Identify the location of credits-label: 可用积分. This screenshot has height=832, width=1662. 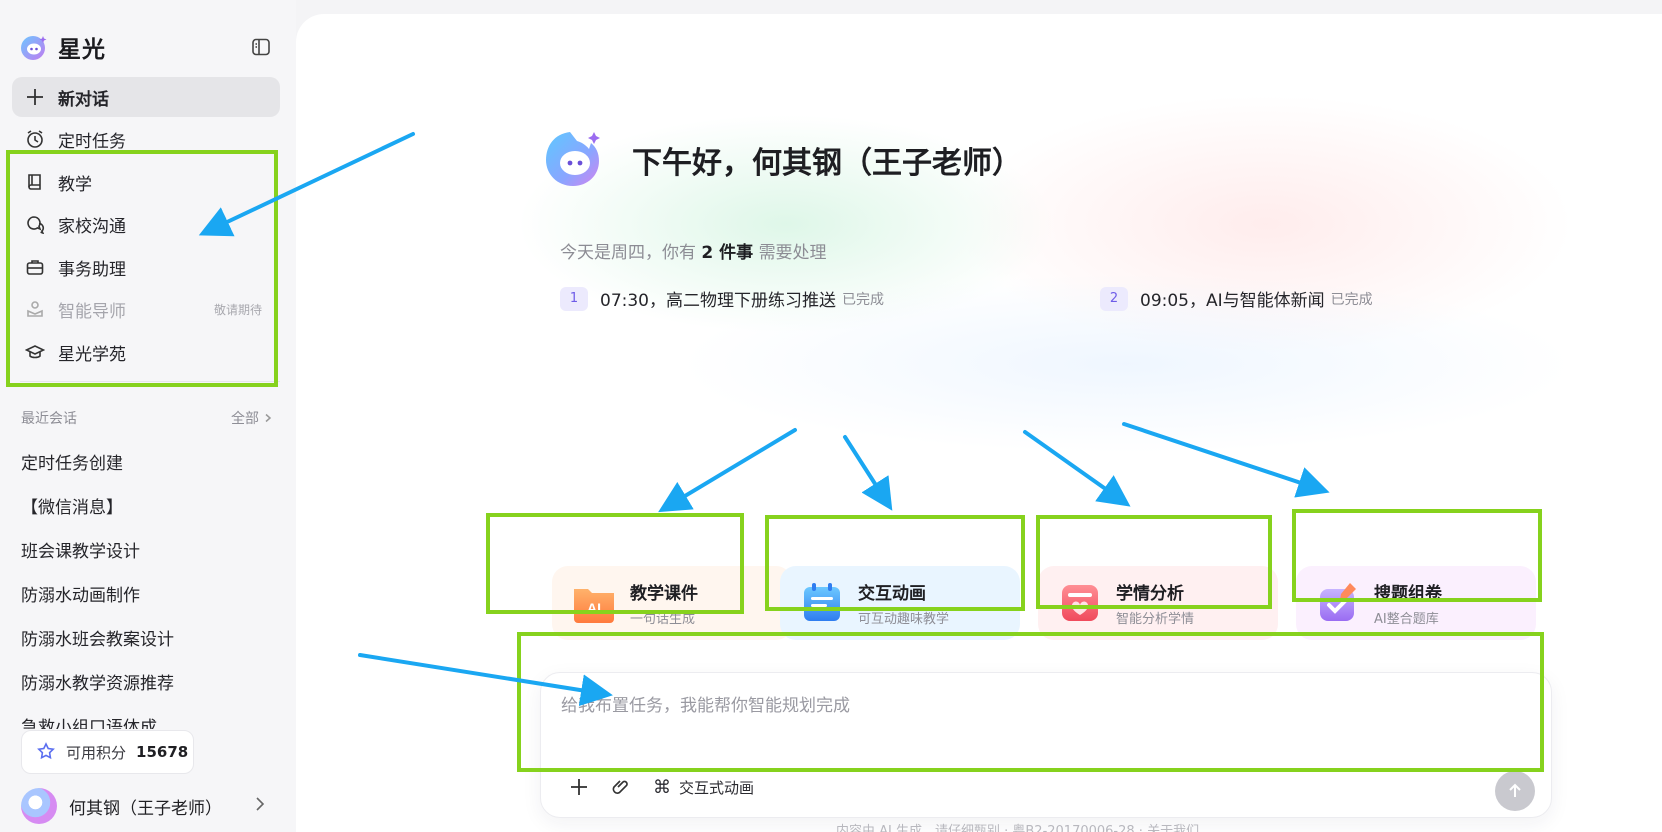
(96, 752).